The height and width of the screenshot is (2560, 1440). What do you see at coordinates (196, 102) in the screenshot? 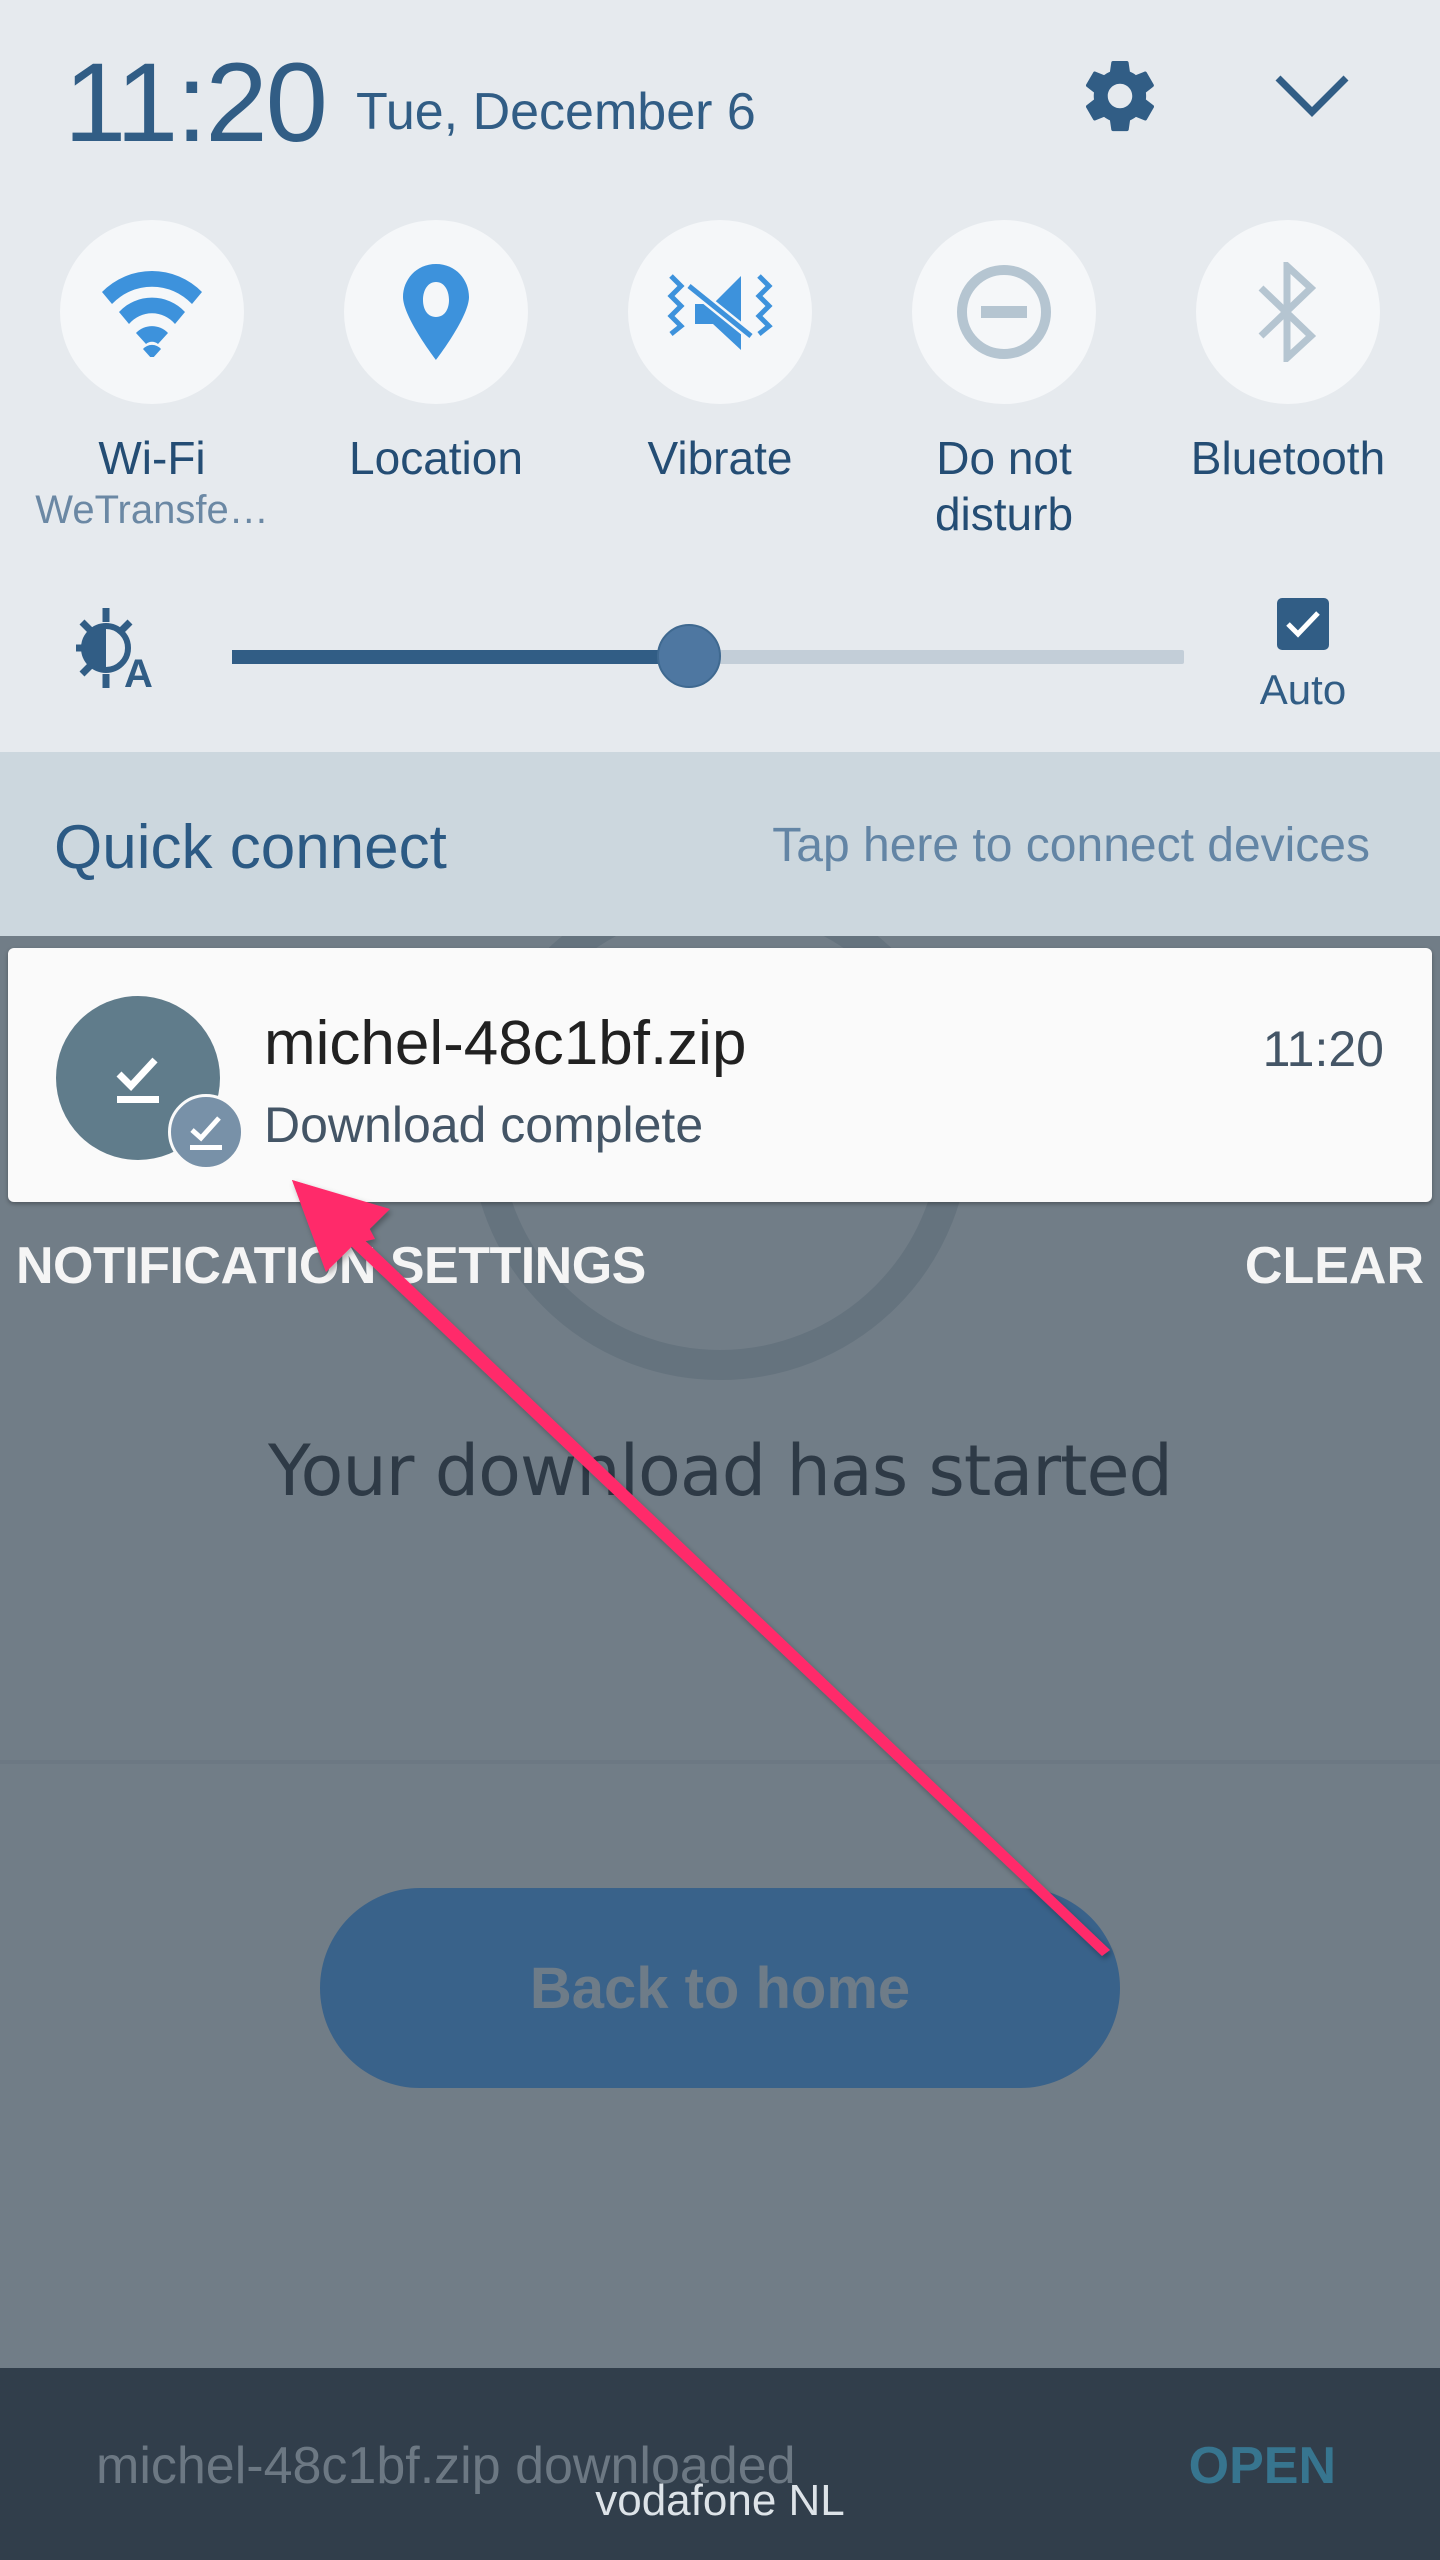
I see `clock: 11:20` at bounding box center [196, 102].